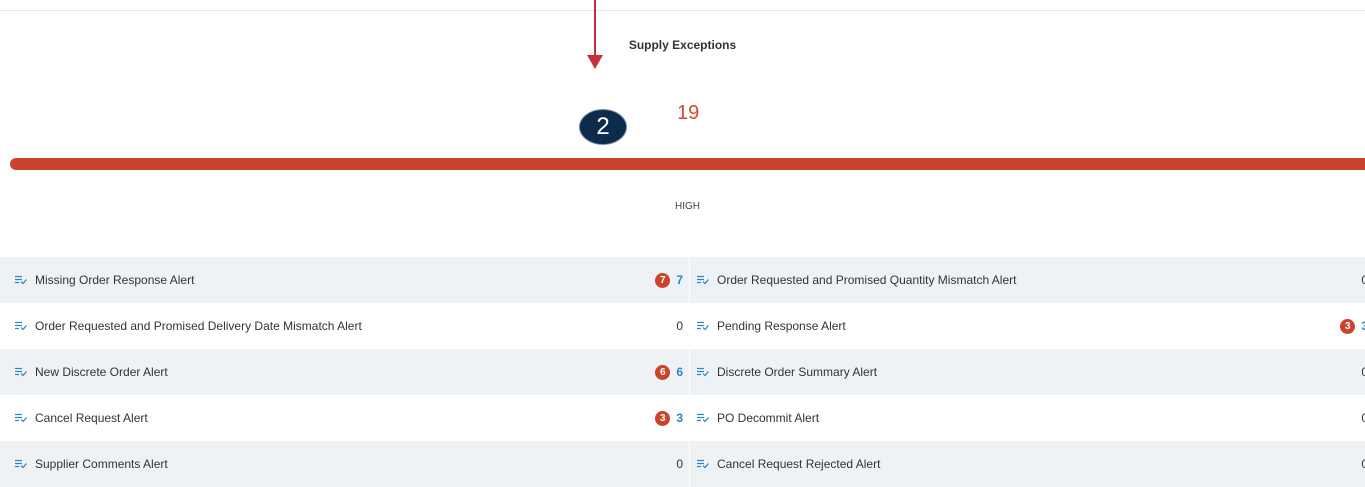 The width and height of the screenshot is (1365, 487). I want to click on alert-name: New Discrete Order Alert, so click(345, 372).